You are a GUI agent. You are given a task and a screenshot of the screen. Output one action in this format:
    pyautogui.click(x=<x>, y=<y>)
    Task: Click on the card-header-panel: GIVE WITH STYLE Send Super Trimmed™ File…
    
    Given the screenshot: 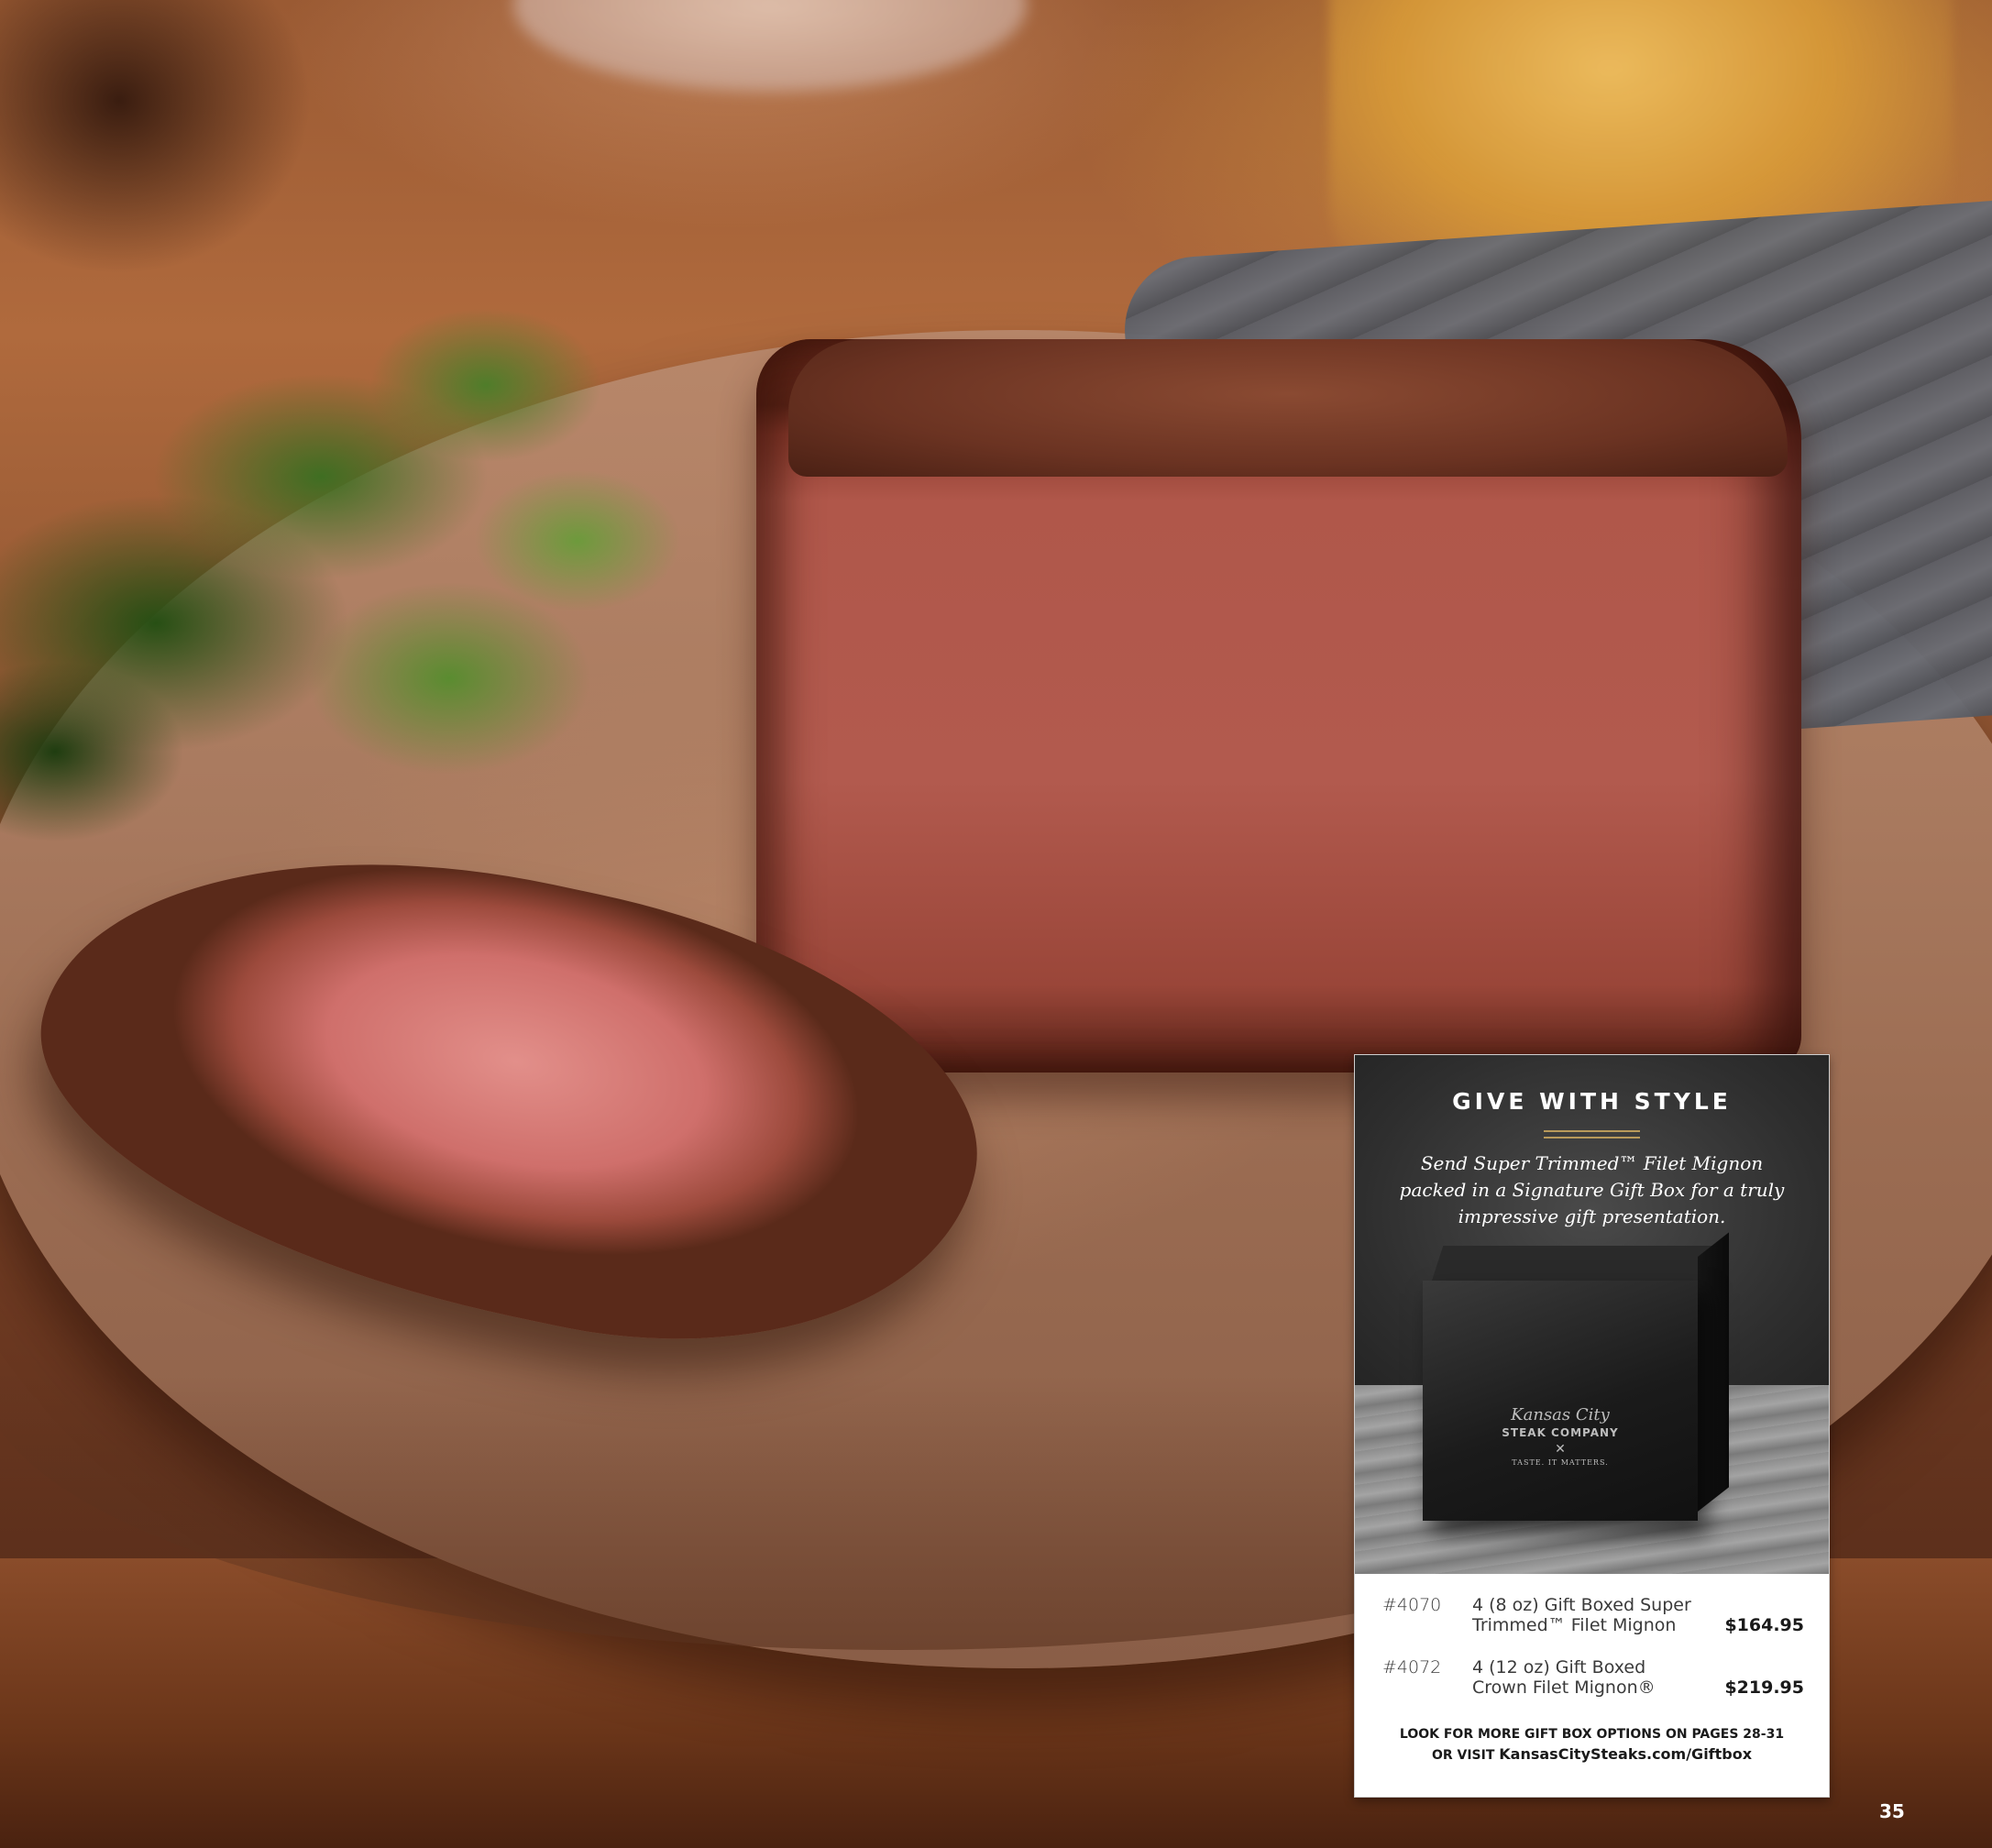 What is the action you would take?
    pyautogui.click(x=1592, y=1314)
    